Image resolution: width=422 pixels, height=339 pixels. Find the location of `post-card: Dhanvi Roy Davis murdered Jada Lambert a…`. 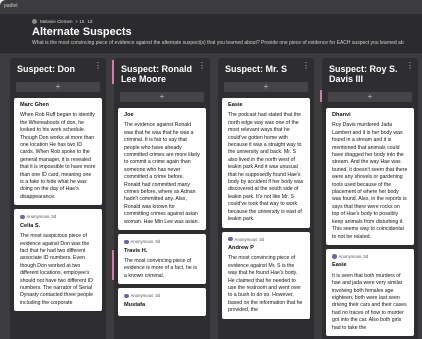

post-card: Dhanvi Roy Davis murdered Jada Lambert a… is located at coordinates (370, 176).